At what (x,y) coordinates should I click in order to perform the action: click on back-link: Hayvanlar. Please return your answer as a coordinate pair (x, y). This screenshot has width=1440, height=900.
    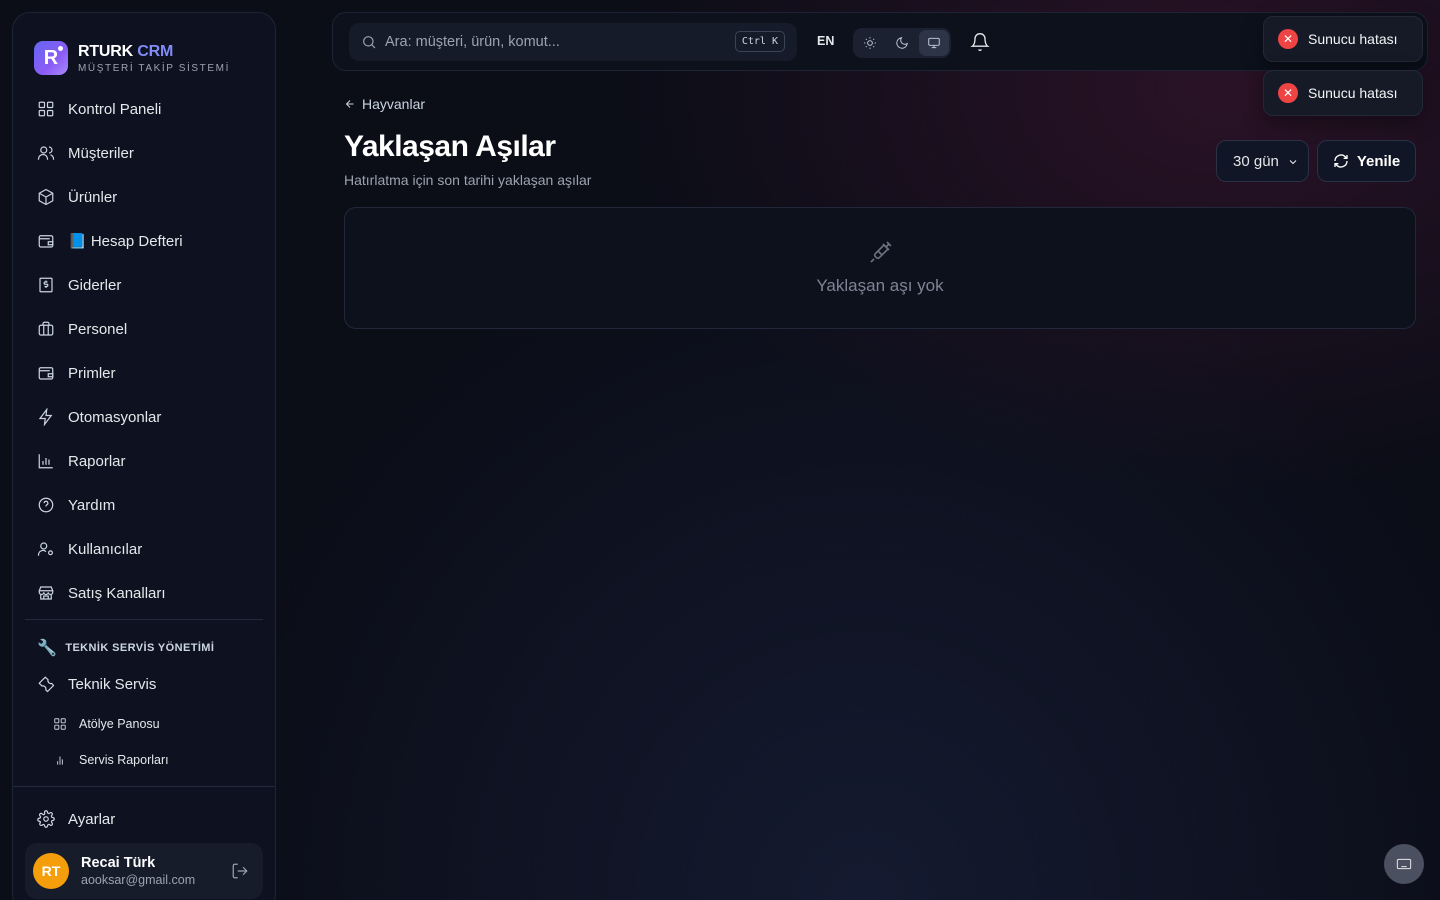
    Looking at the image, I should click on (384, 104).